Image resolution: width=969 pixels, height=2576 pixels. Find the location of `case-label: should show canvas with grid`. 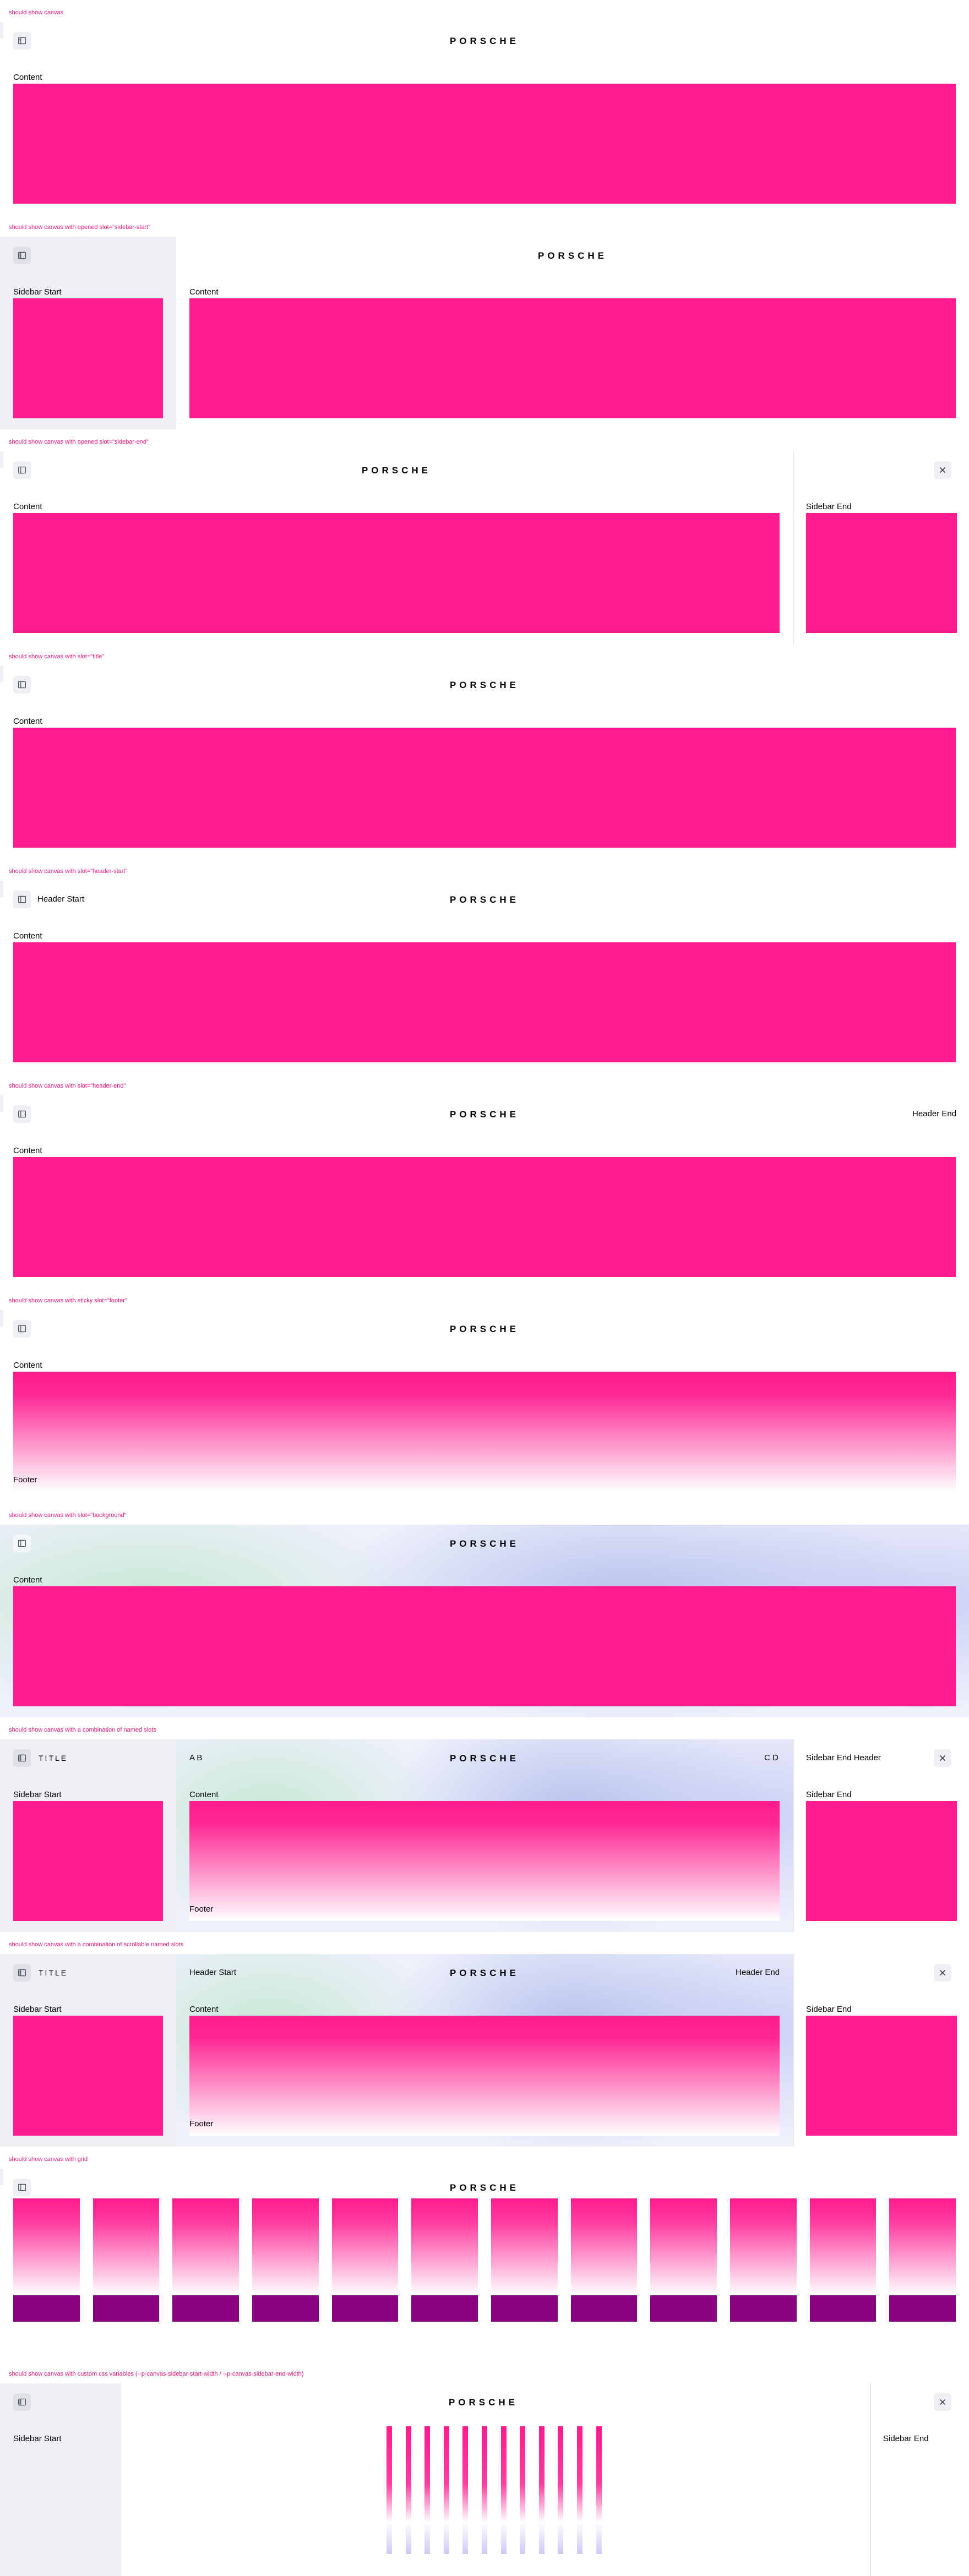

case-label: should show canvas with grid is located at coordinates (48, 2160).